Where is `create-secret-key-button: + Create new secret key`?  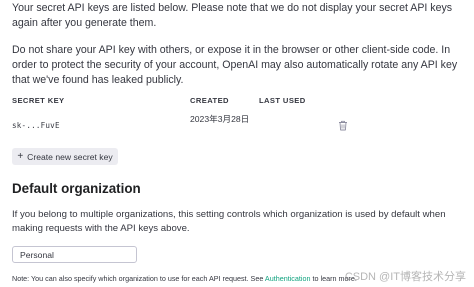
create-secret-key-button: + Create new secret key is located at coordinates (65, 156).